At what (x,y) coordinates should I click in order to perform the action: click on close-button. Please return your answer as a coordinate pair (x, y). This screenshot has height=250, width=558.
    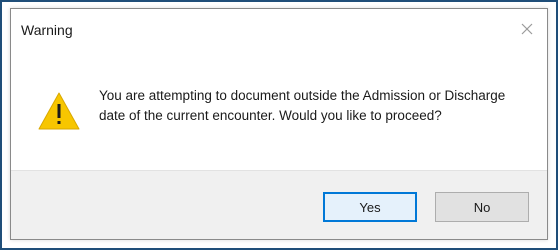
    Looking at the image, I should click on (527, 29).